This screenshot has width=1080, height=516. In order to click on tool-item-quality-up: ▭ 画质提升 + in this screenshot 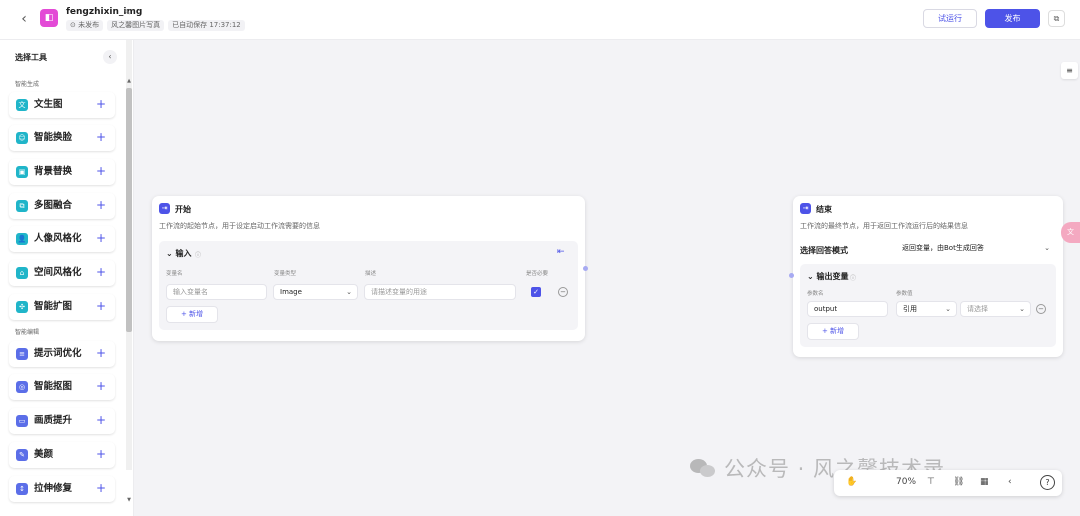, I will do `click(62, 421)`.